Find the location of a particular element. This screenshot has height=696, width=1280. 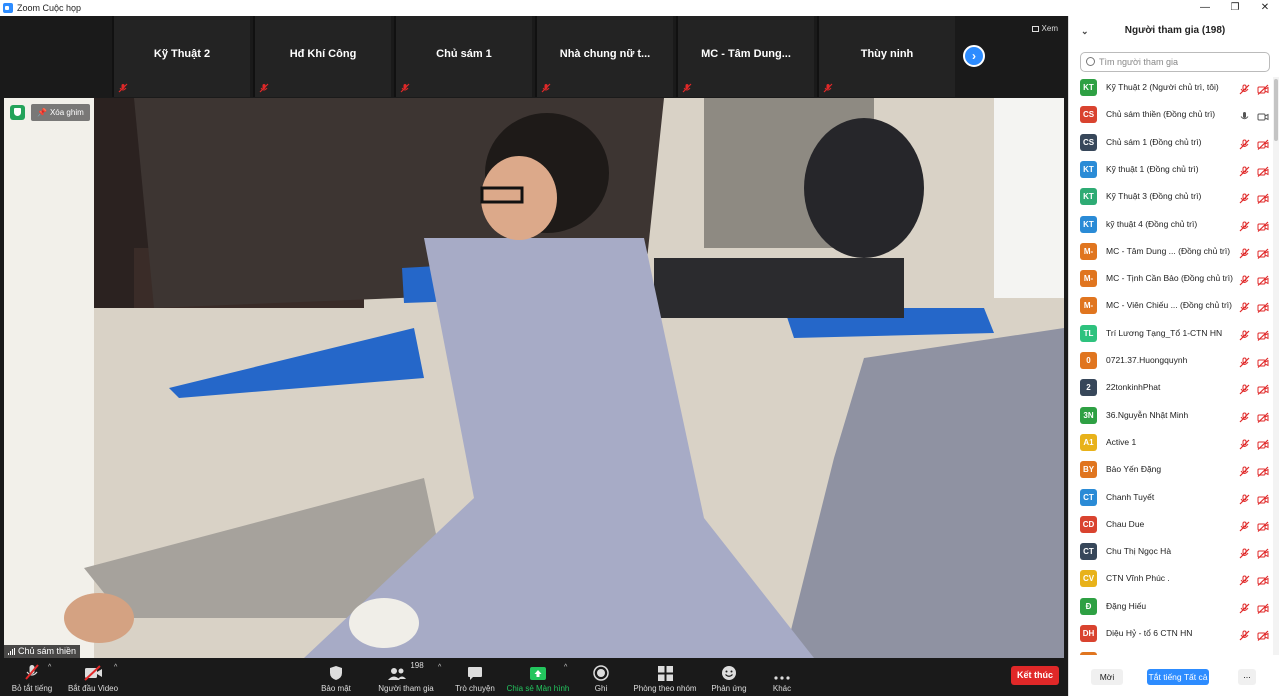

participant-row: M- MC - Tâm Dung ... (Đồng chủ trì) is located at coordinates (1171, 254).